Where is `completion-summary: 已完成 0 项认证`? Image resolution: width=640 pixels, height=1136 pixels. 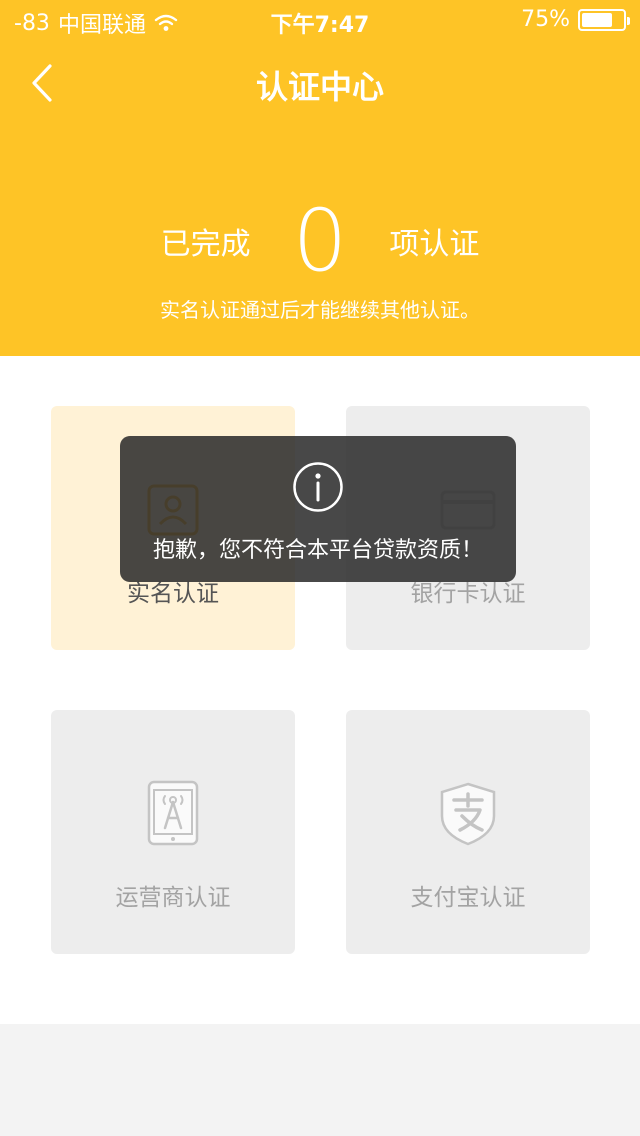 completion-summary: 已完成 0 项认证 is located at coordinates (320, 241).